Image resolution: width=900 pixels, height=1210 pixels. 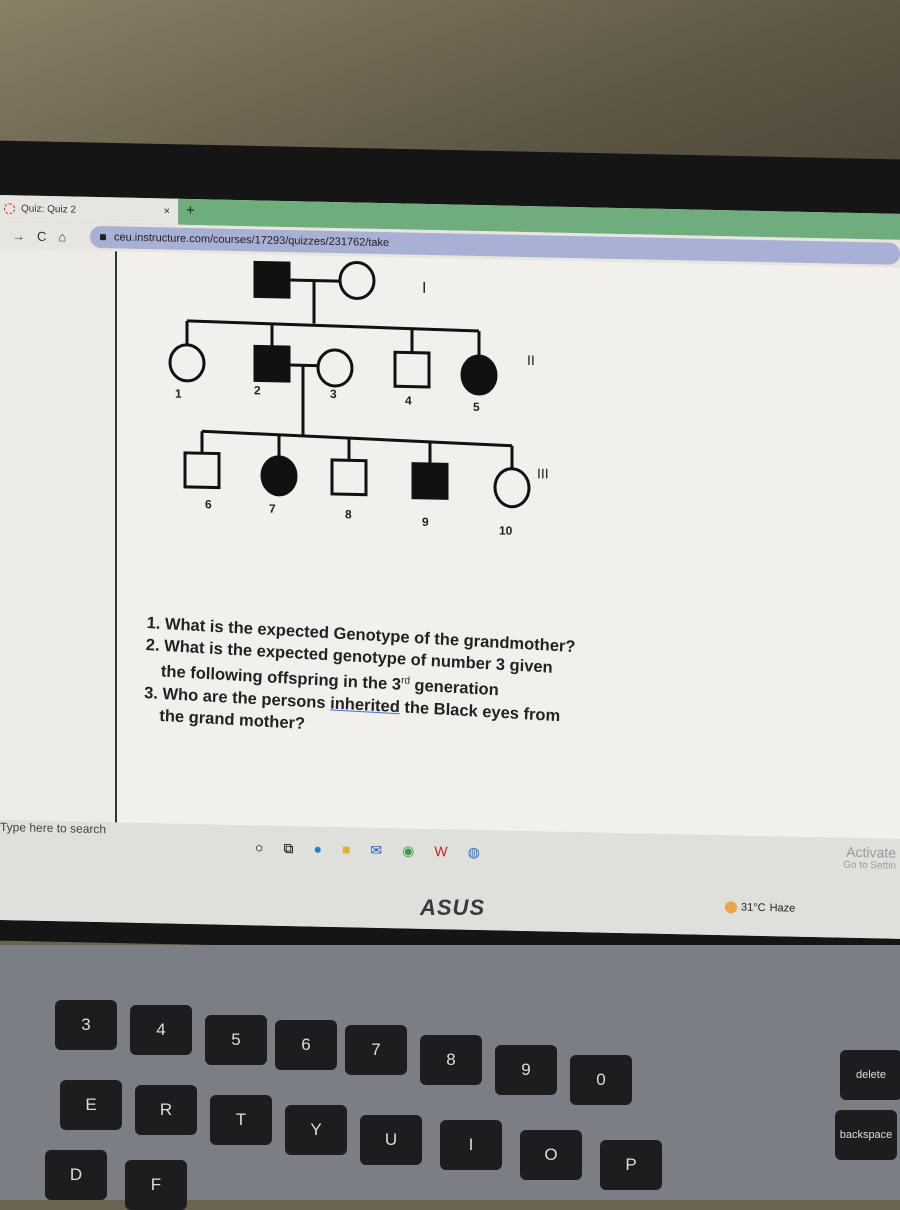 I want to click on cortana-icon: ○, so click(x=259, y=847).